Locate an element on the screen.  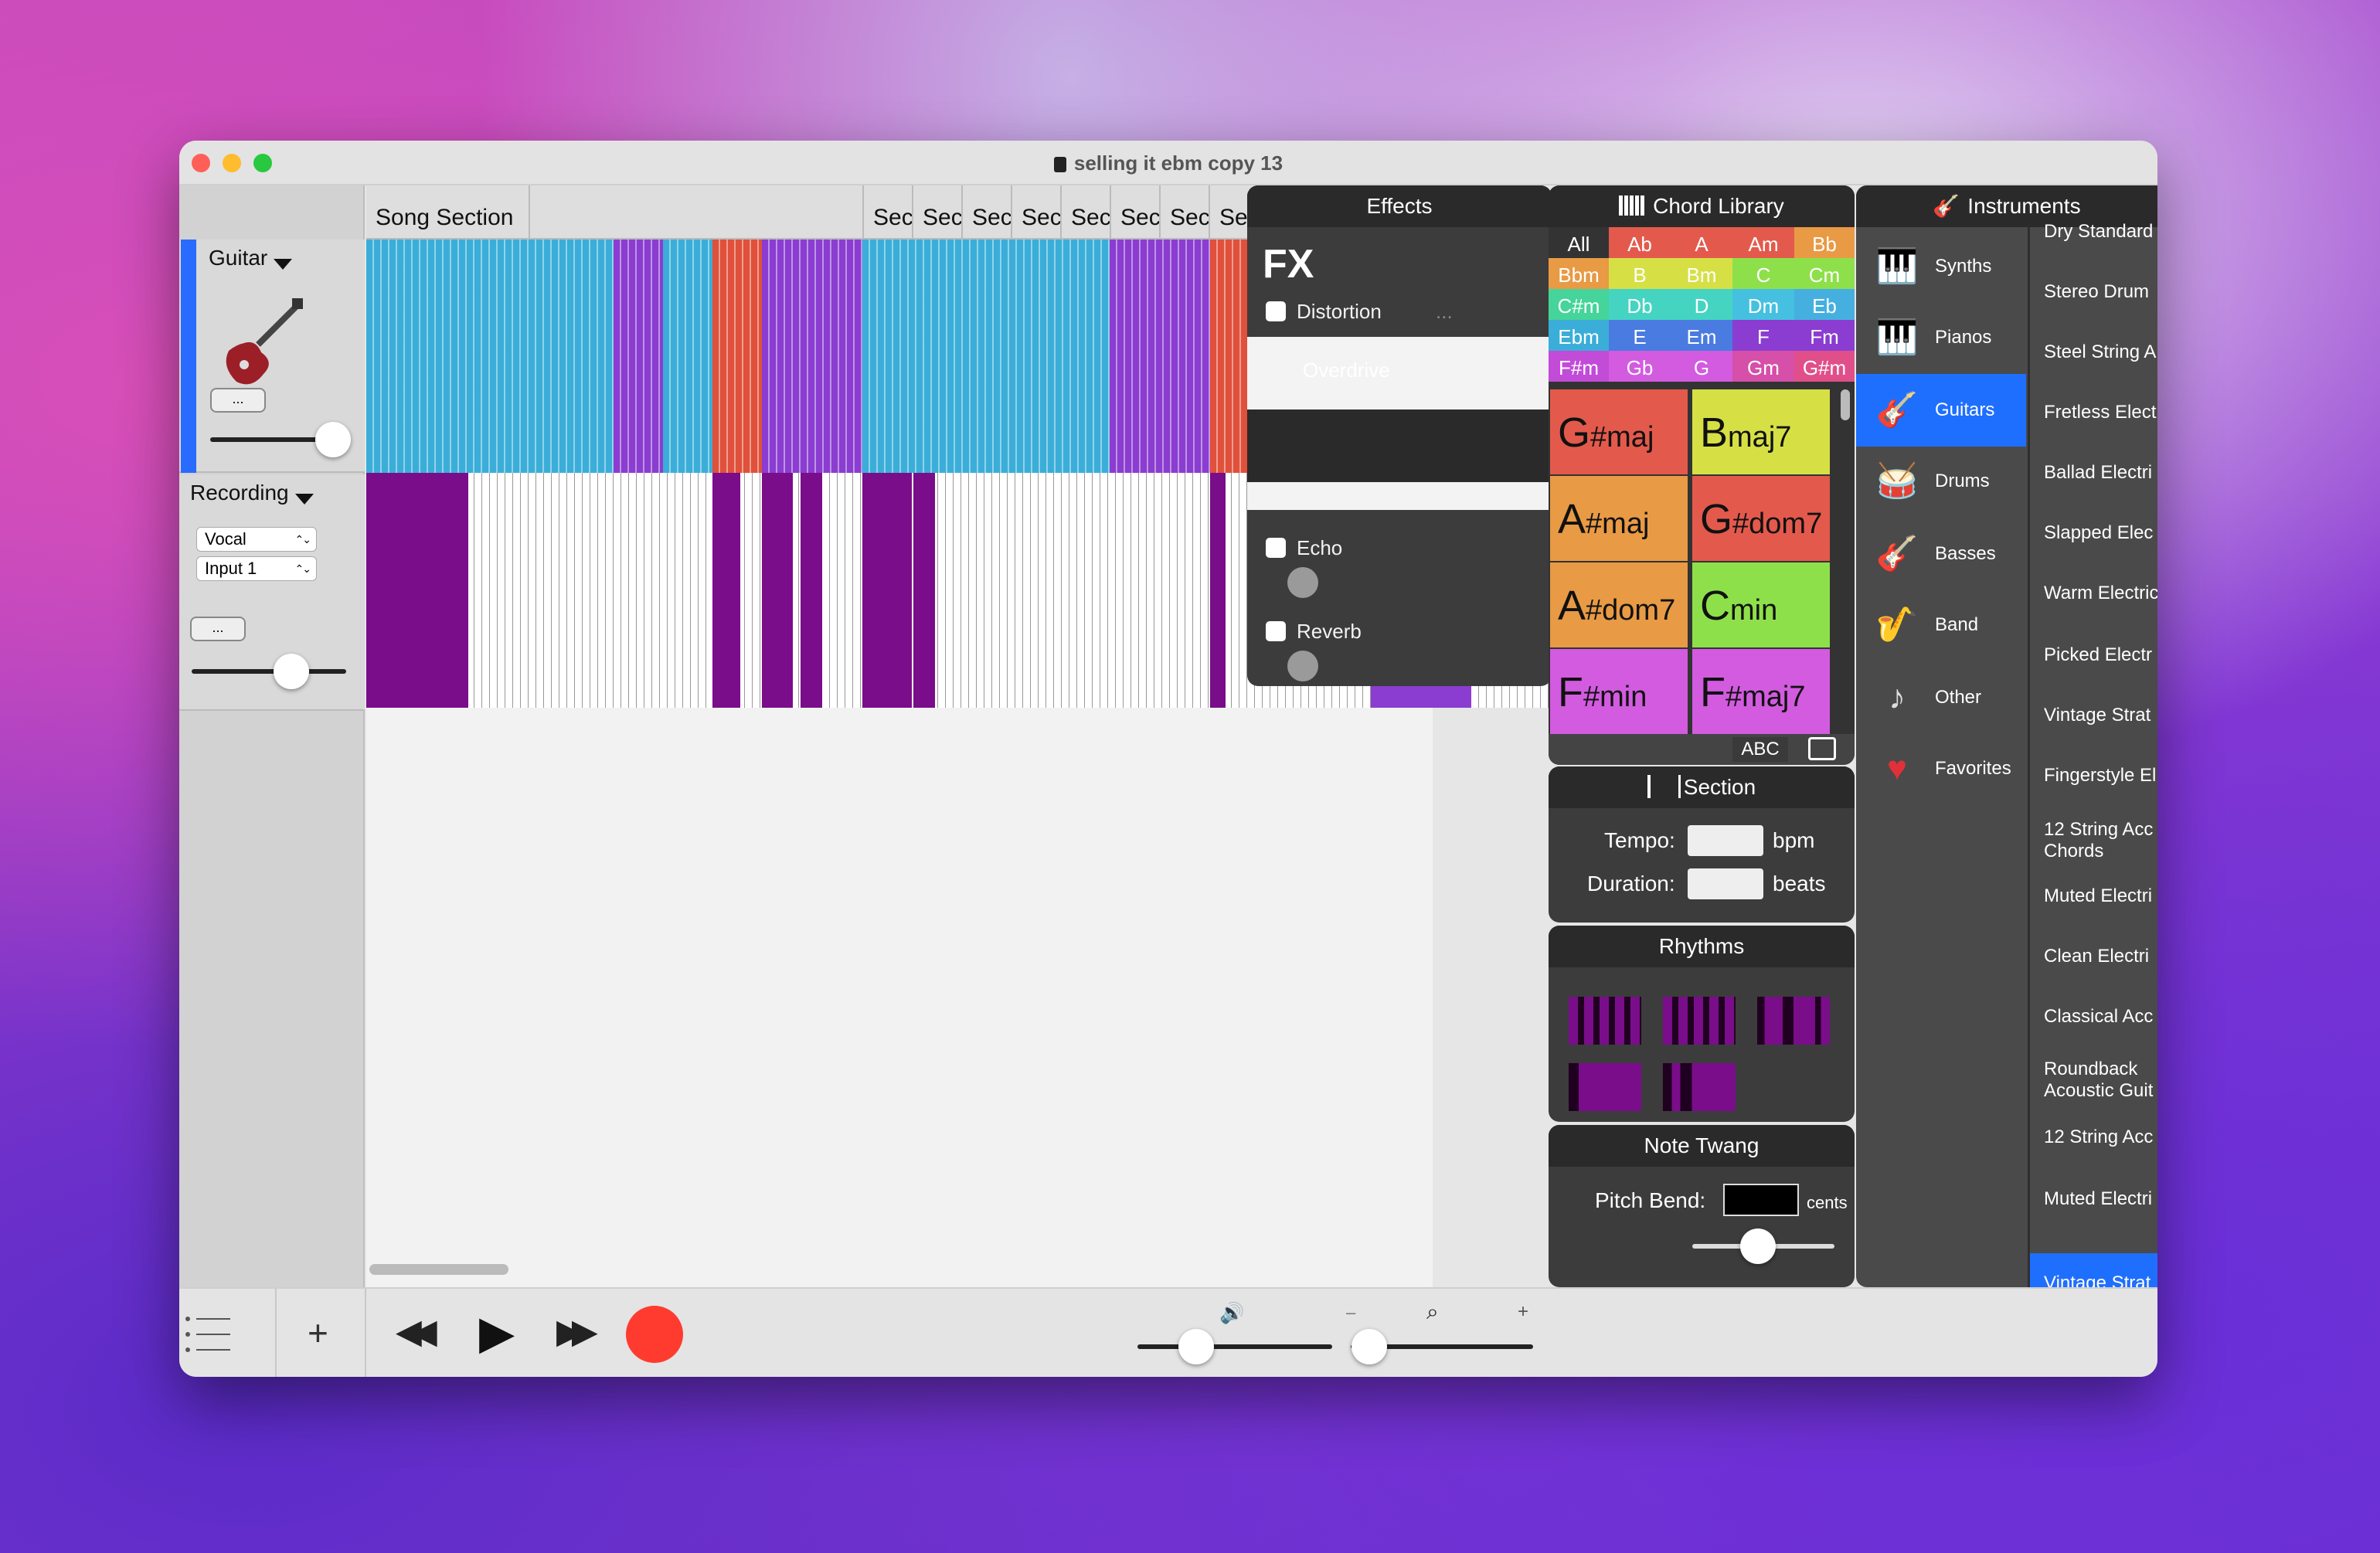
pitch-bend-input is located at coordinates (1761, 1200).